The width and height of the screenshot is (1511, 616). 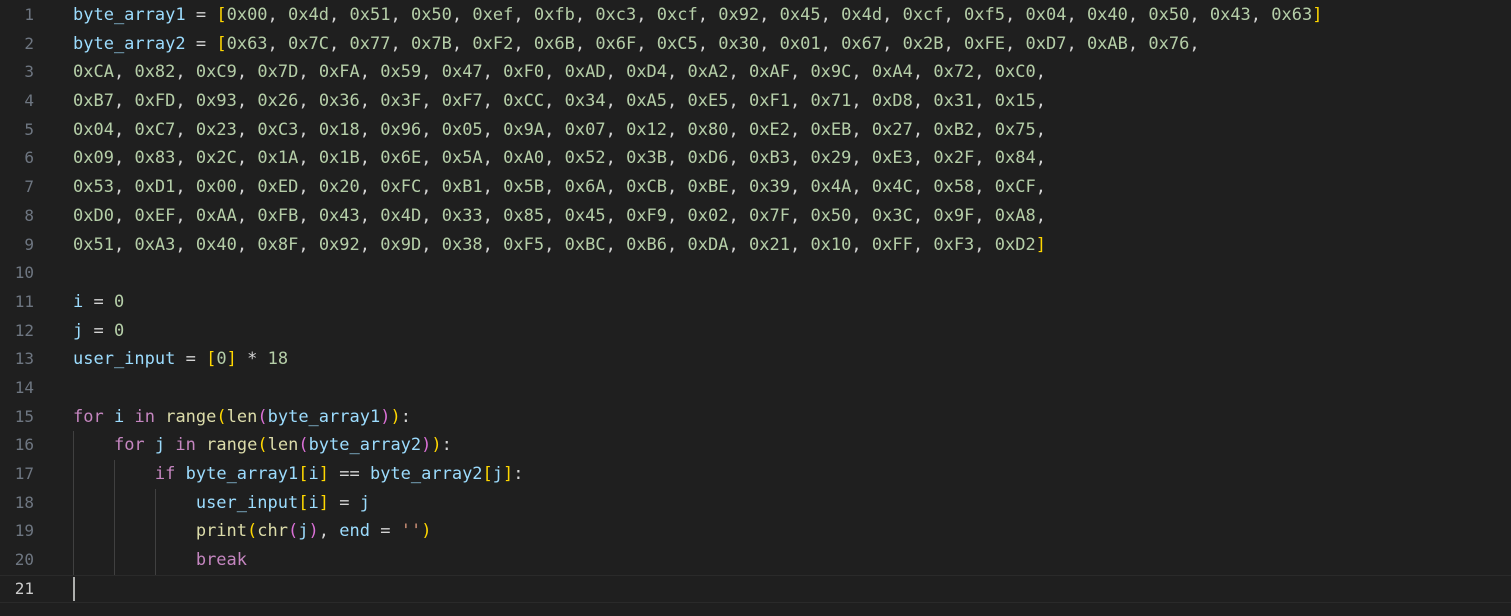 I want to click on code-line: 14, so click(x=755, y=388).